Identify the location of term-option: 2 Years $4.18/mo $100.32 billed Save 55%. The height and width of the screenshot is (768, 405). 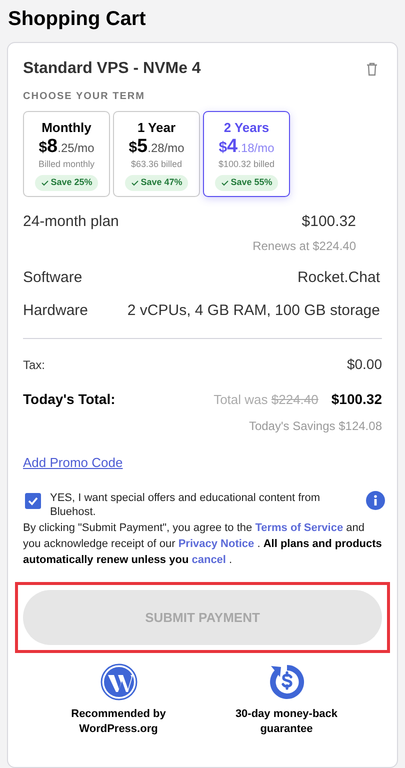
(246, 153).